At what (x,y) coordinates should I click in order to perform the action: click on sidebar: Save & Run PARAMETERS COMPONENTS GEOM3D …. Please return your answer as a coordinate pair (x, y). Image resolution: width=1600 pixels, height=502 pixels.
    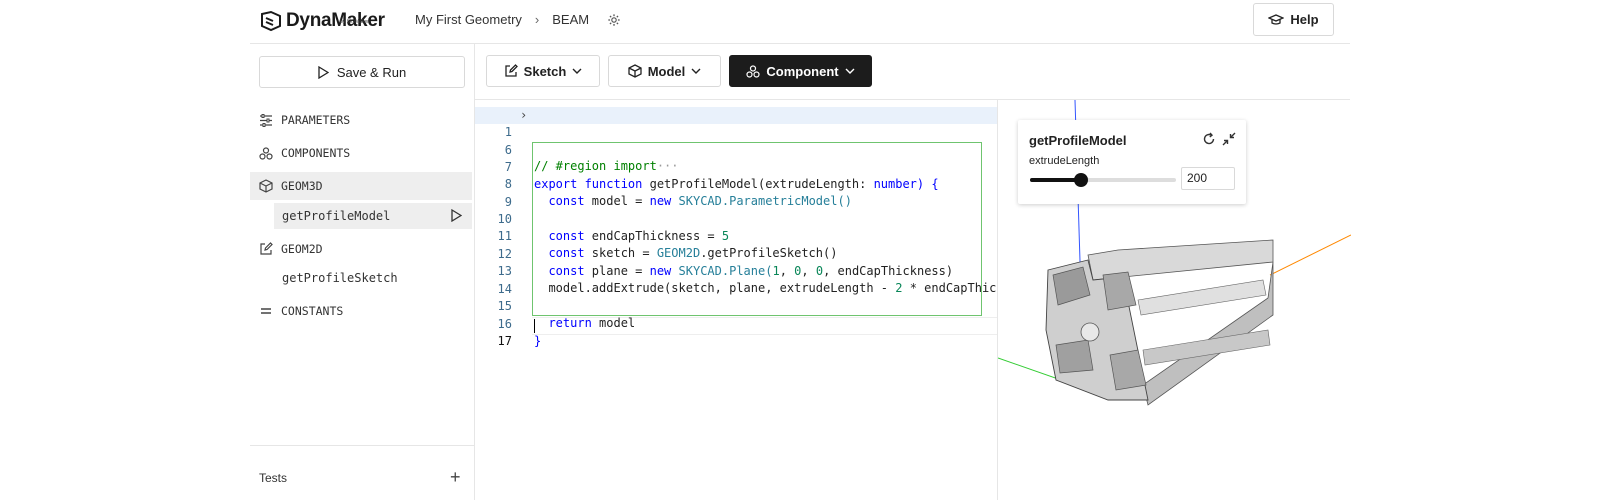
    Looking at the image, I should click on (362, 272).